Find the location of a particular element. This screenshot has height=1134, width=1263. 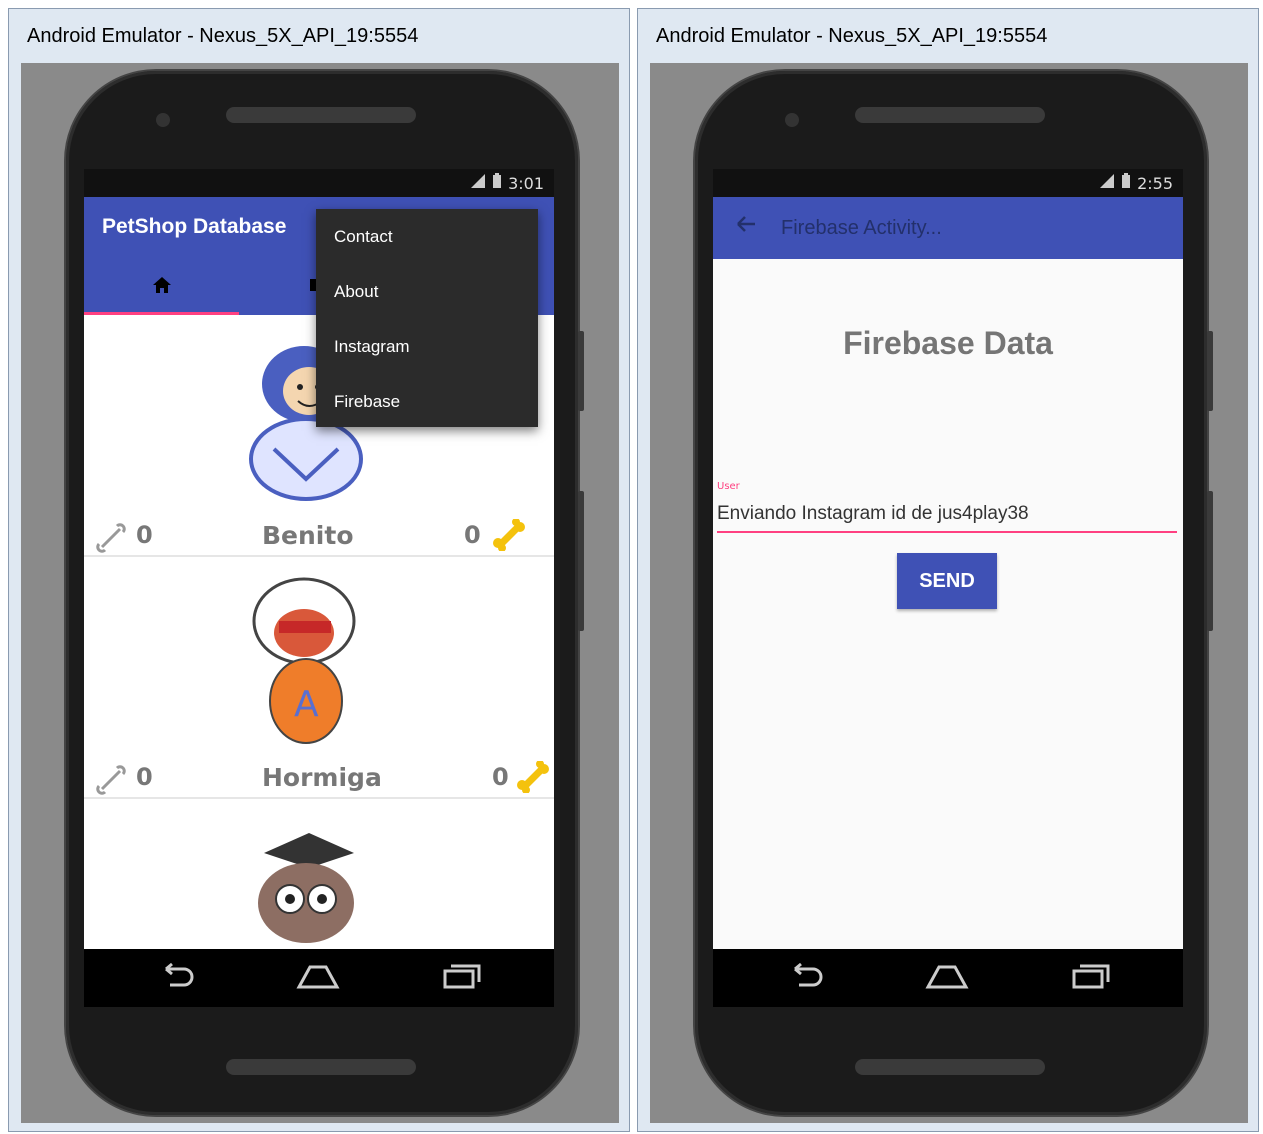

status-bar: 3:01 is located at coordinates (319, 183).